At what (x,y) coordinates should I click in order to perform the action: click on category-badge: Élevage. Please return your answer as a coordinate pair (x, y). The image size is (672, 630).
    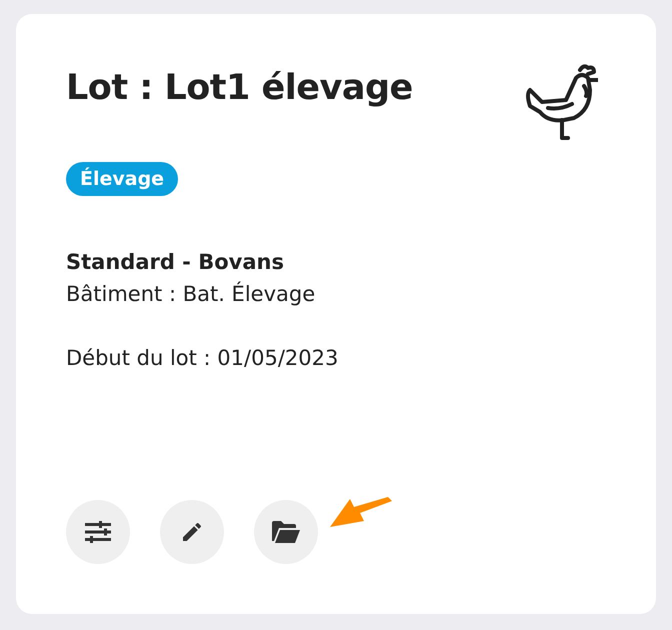
    Looking at the image, I should click on (122, 179).